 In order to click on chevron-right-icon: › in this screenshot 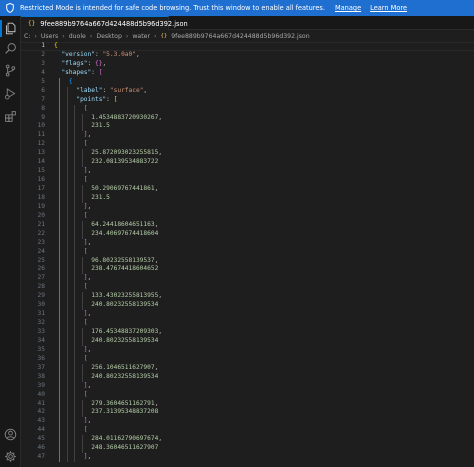, I will do `click(155, 36)`.